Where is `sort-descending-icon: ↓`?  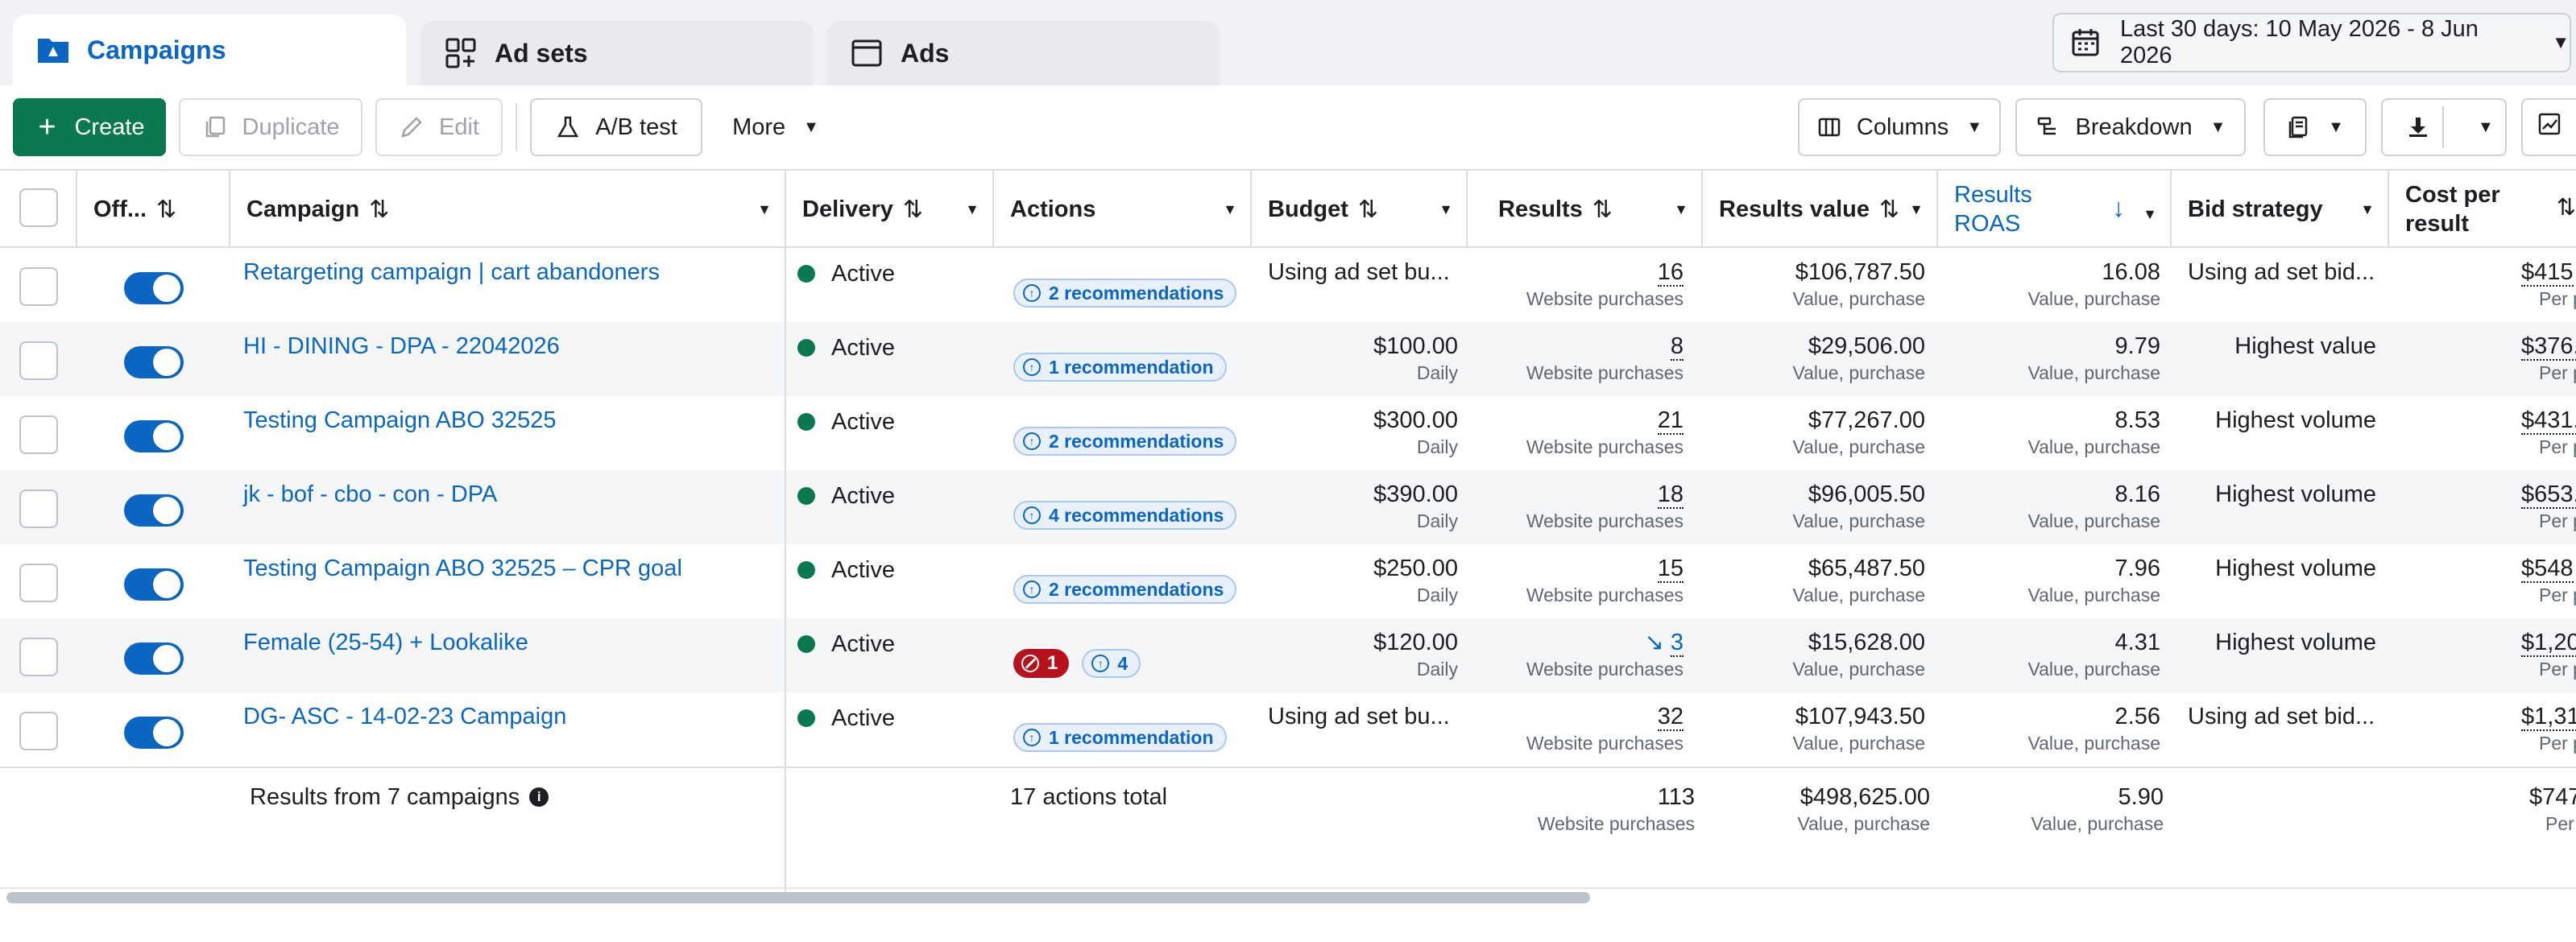 sort-descending-icon: ↓ is located at coordinates (2118, 207).